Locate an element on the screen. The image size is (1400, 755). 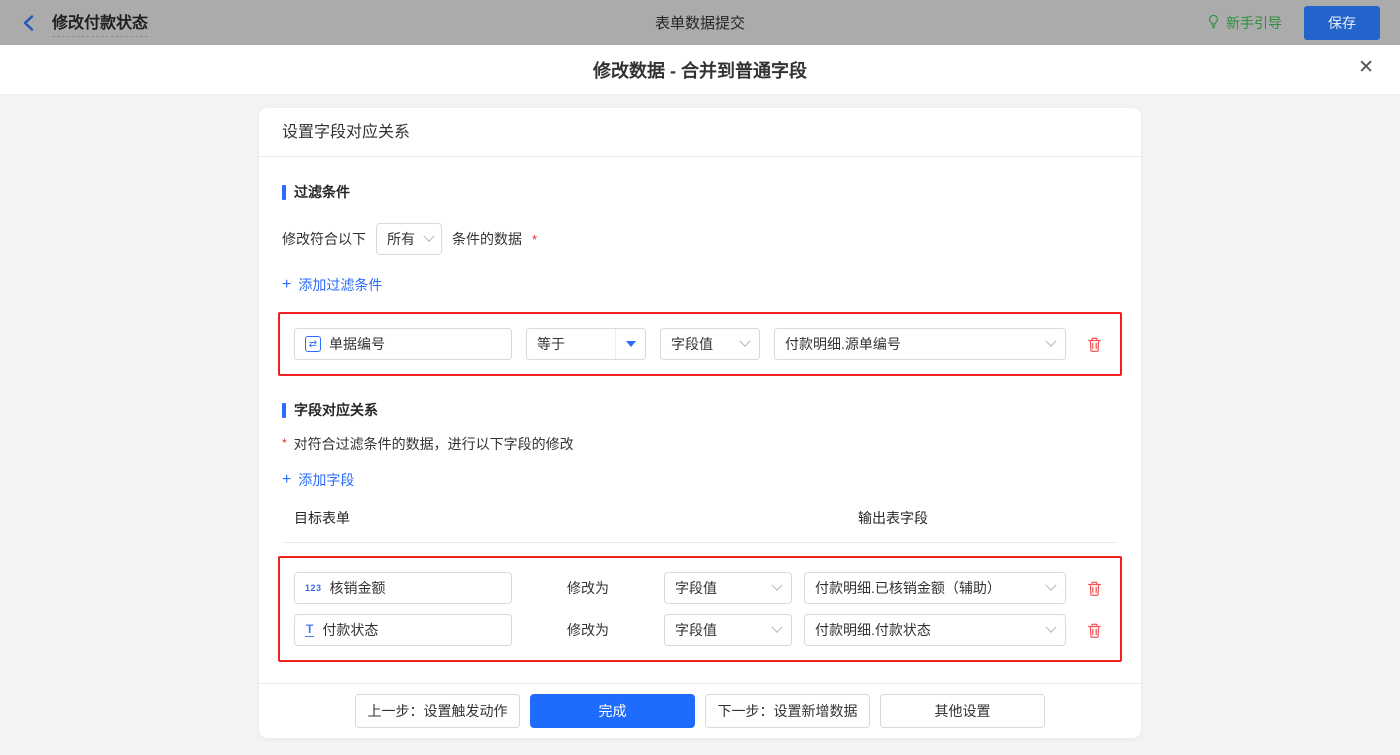
mapping-column-headers: 目标表单 输出表字段 is located at coordinates (700, 525).